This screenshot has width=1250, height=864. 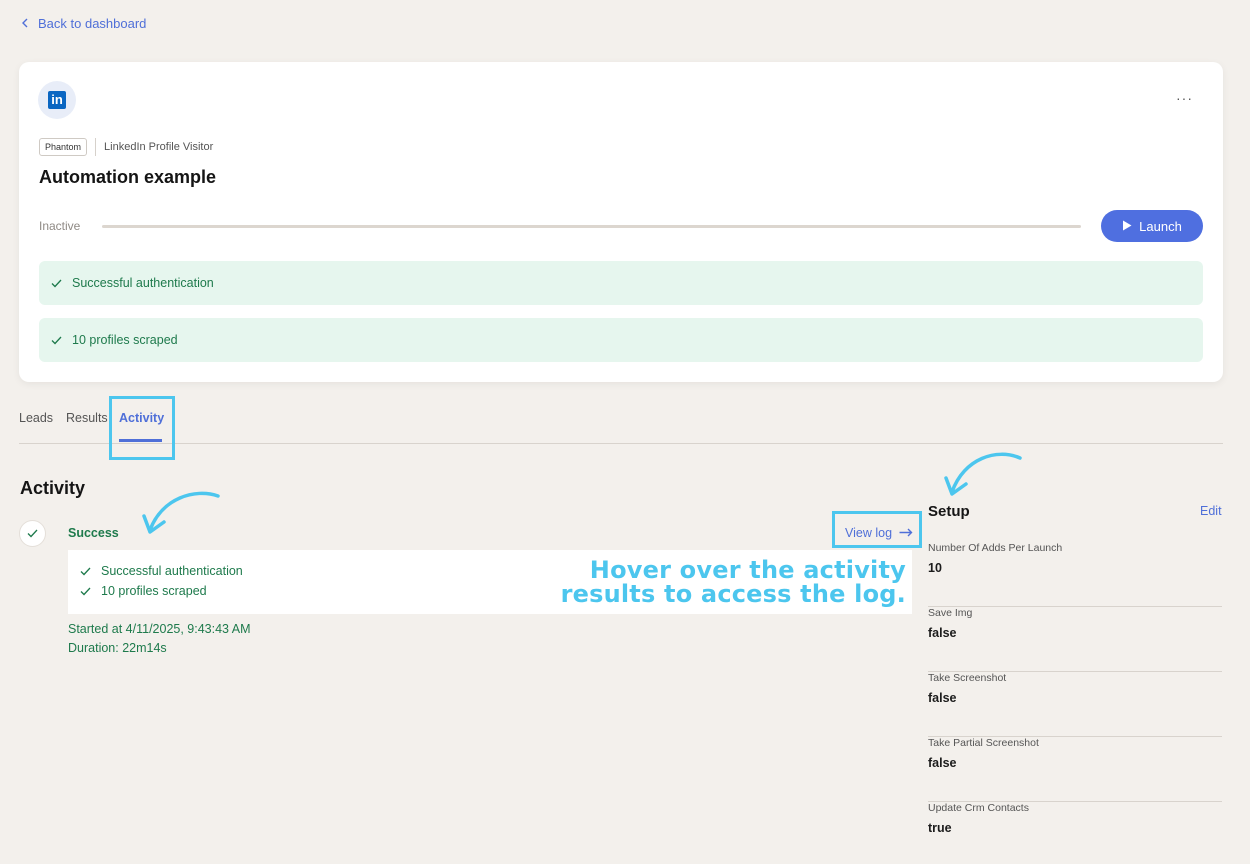 What do you see at coordinates (154, 591) in the screenshot?
I see `activity-result-text: 10 profiles scraped` at bounding box center [154, 591].